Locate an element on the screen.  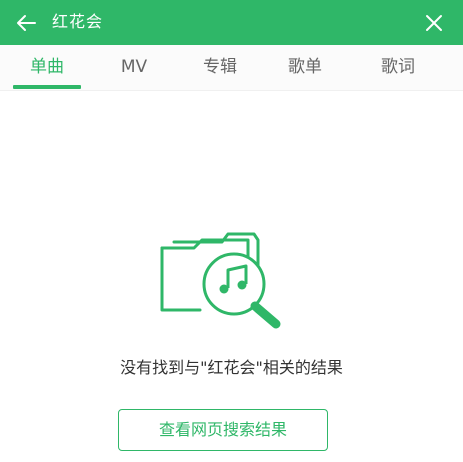
active-tab-indicator is located at coordinates (47, 87).